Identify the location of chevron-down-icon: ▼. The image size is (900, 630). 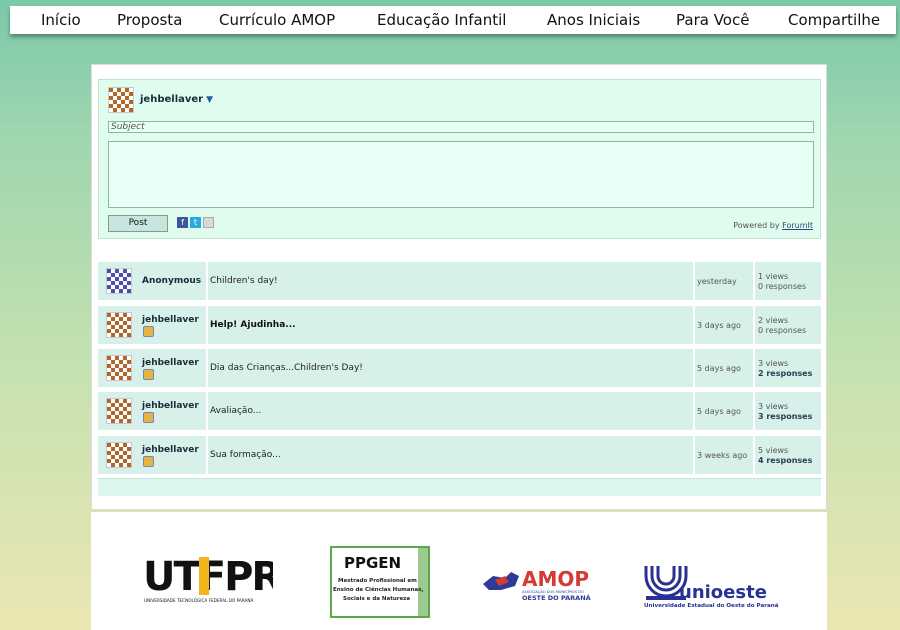
(209, 100).